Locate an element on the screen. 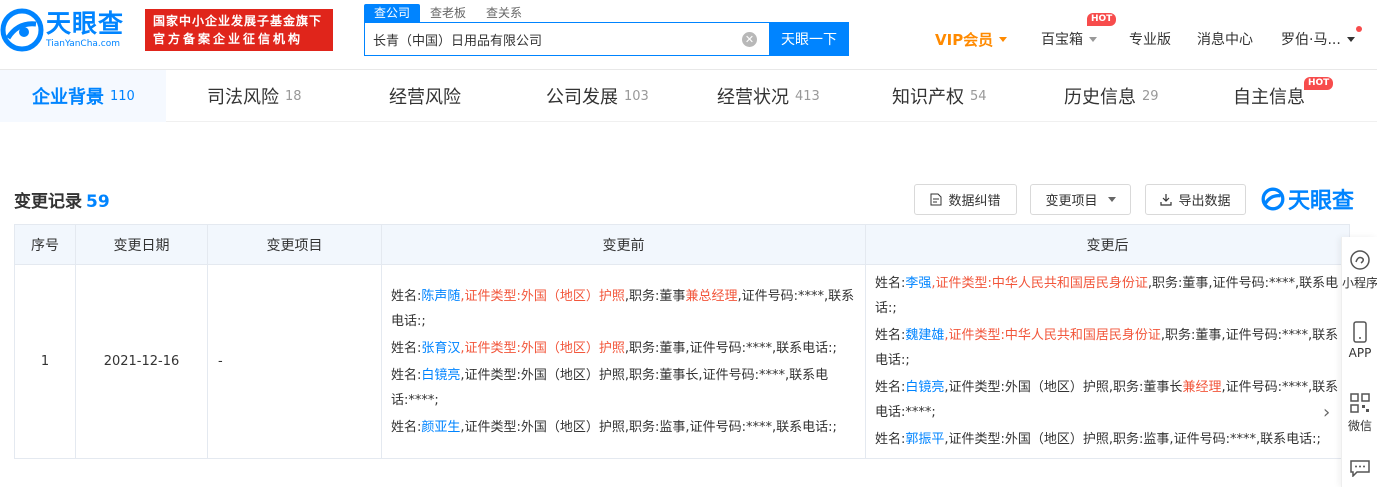  side-label: 小程序 is located at coordinates (1359, 283).